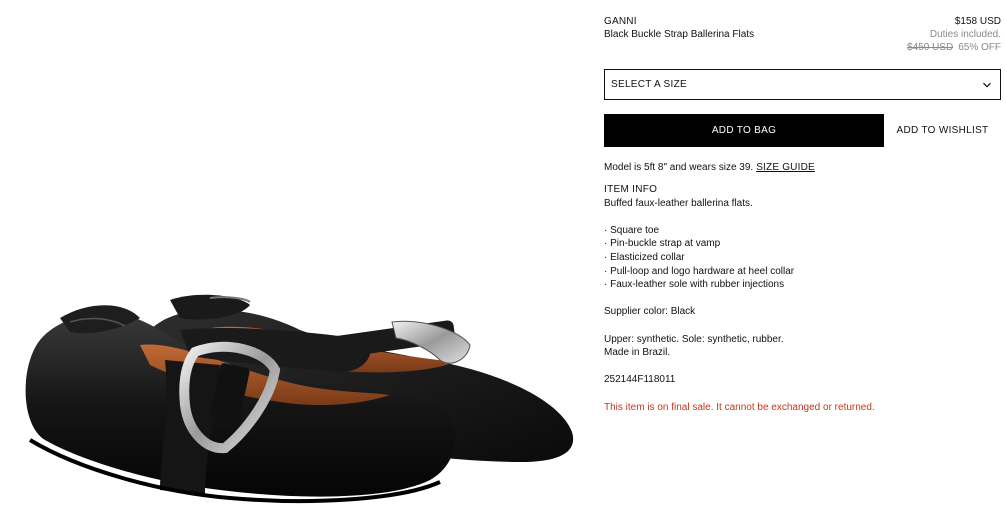  Describe the element at coordinates (802, 84) in the screenshot. I see `size-select: SELECT A SIZE` at that location.